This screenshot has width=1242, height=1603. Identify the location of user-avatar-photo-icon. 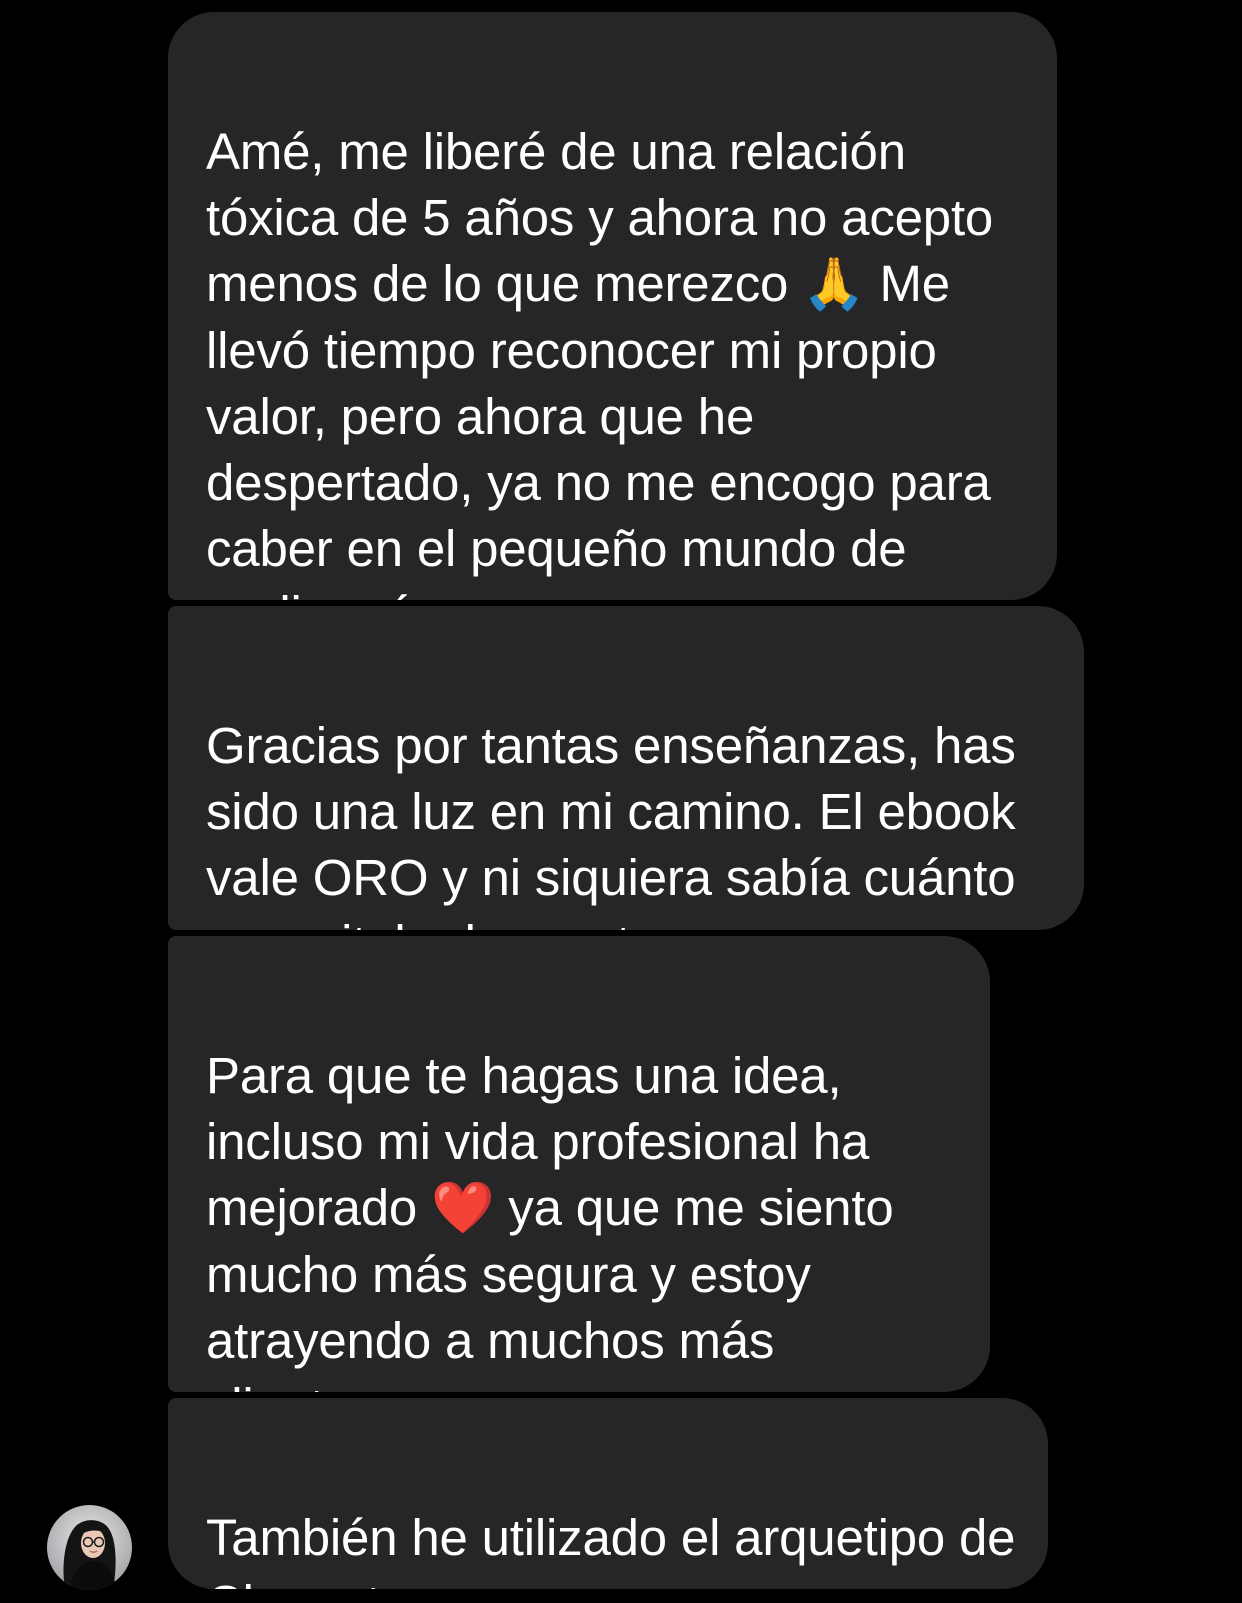
(89, 1547).